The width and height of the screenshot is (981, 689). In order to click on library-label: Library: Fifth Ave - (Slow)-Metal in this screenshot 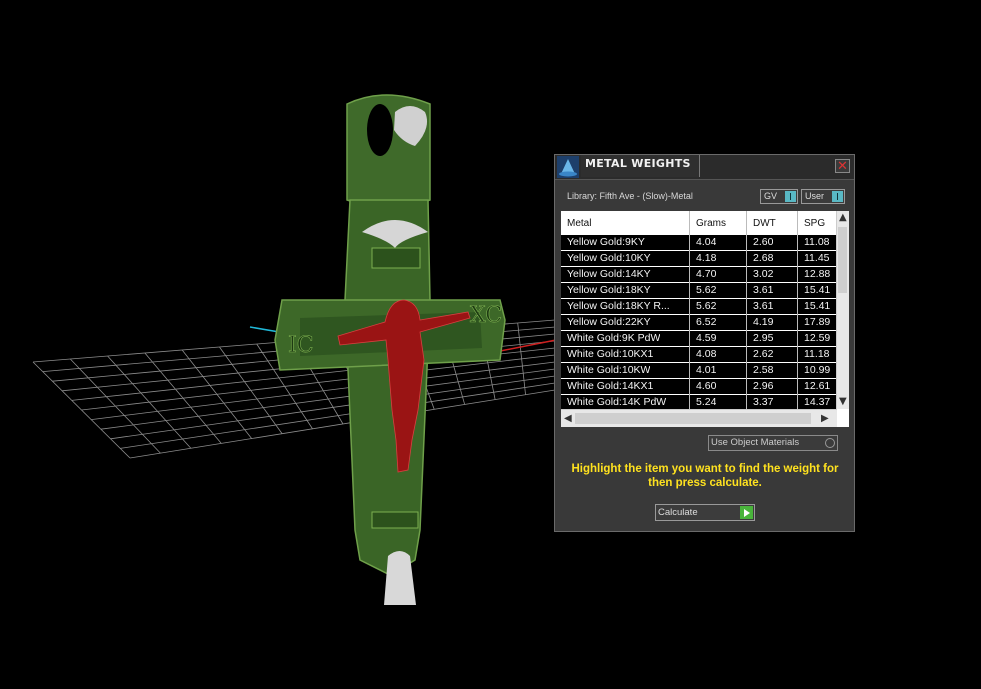, I will do `click(630, 196)`.